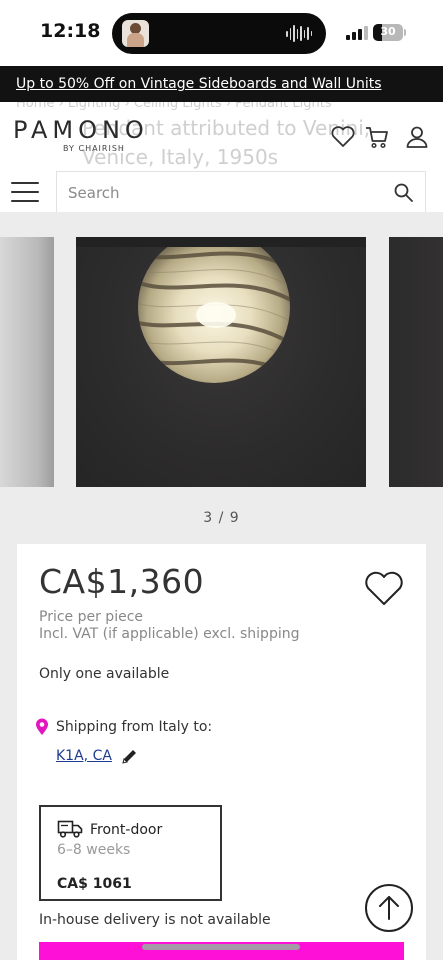  Describe the element at coordinates (384, 589) in the screenshot. I see `favorite-heart-icon` at that location.